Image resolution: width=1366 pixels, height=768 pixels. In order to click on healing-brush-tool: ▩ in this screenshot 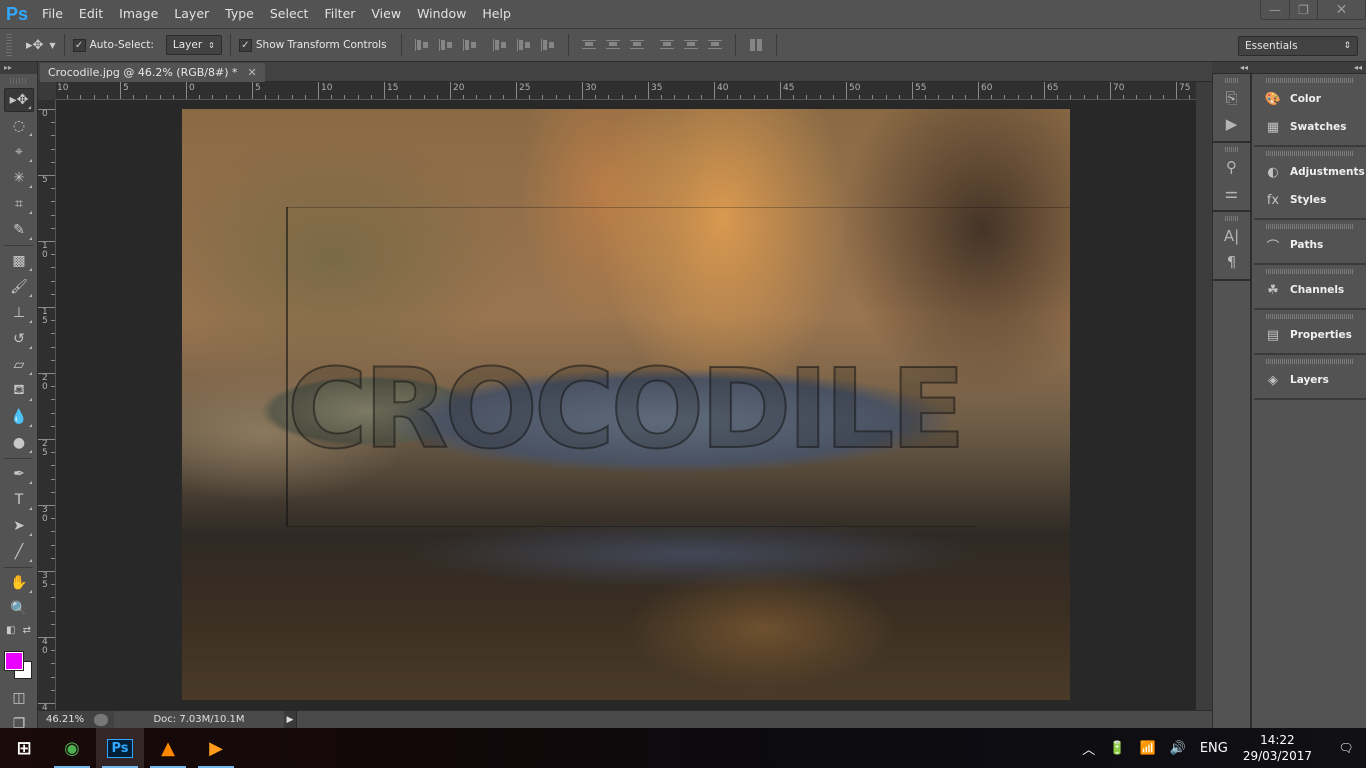, I will do `click(19, 261)`.